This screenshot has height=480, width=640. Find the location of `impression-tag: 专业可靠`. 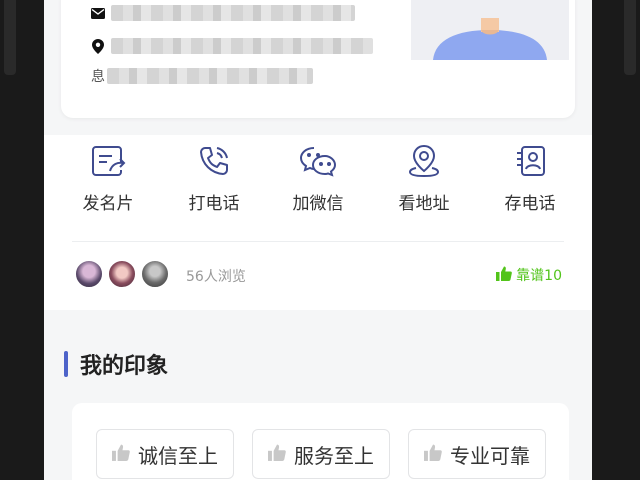

impression-tag: 专业可靠 is located at coordinates (477, 454).